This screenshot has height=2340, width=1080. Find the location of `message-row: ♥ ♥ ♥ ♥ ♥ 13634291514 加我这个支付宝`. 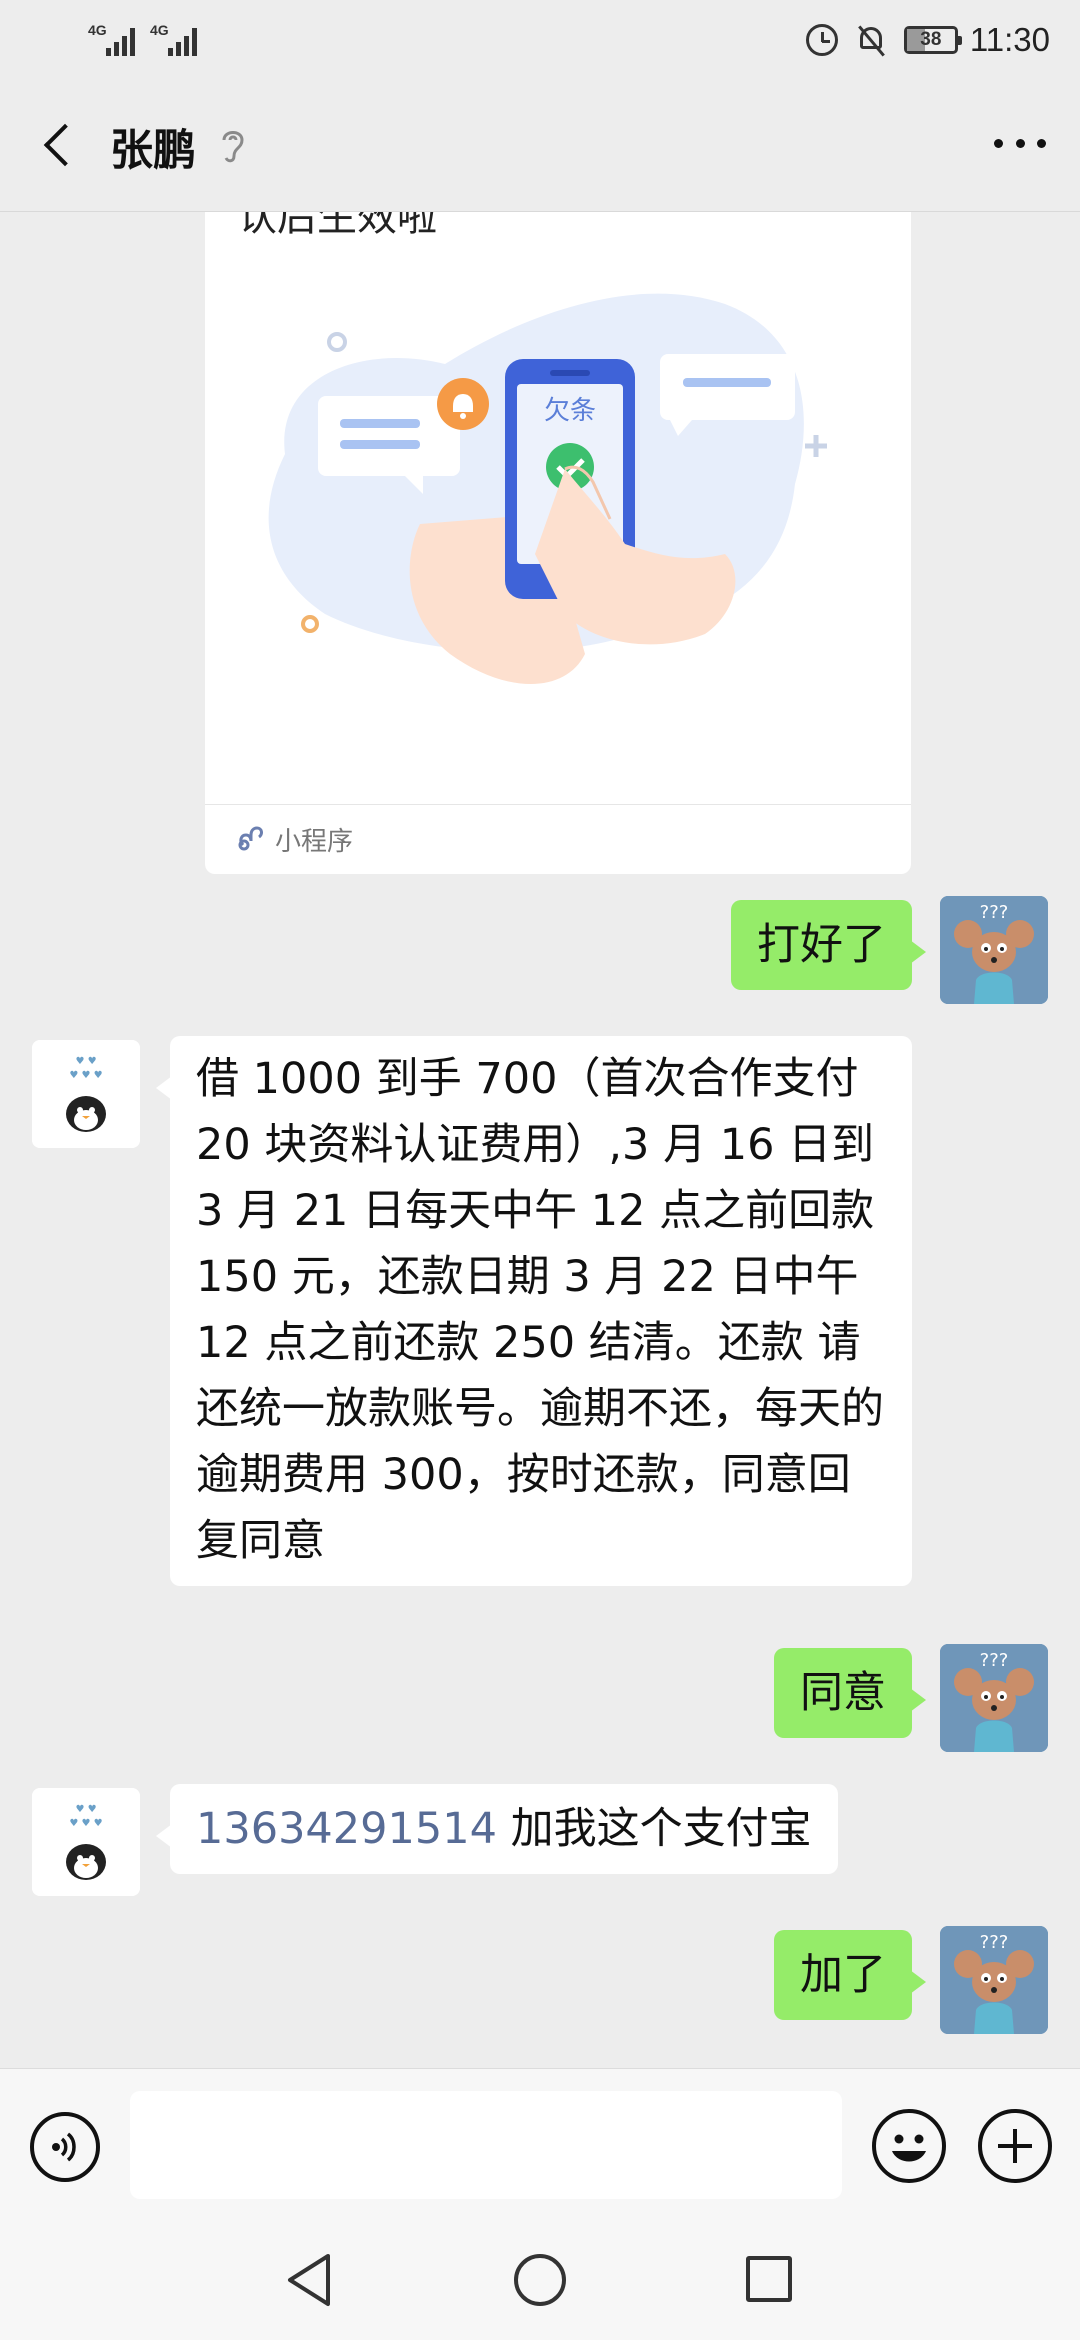

message-row: ♥ ♥ ♥ ♥ ♥ 13634291514 加我这个支付宝 is located at coordinates (540, 1840).